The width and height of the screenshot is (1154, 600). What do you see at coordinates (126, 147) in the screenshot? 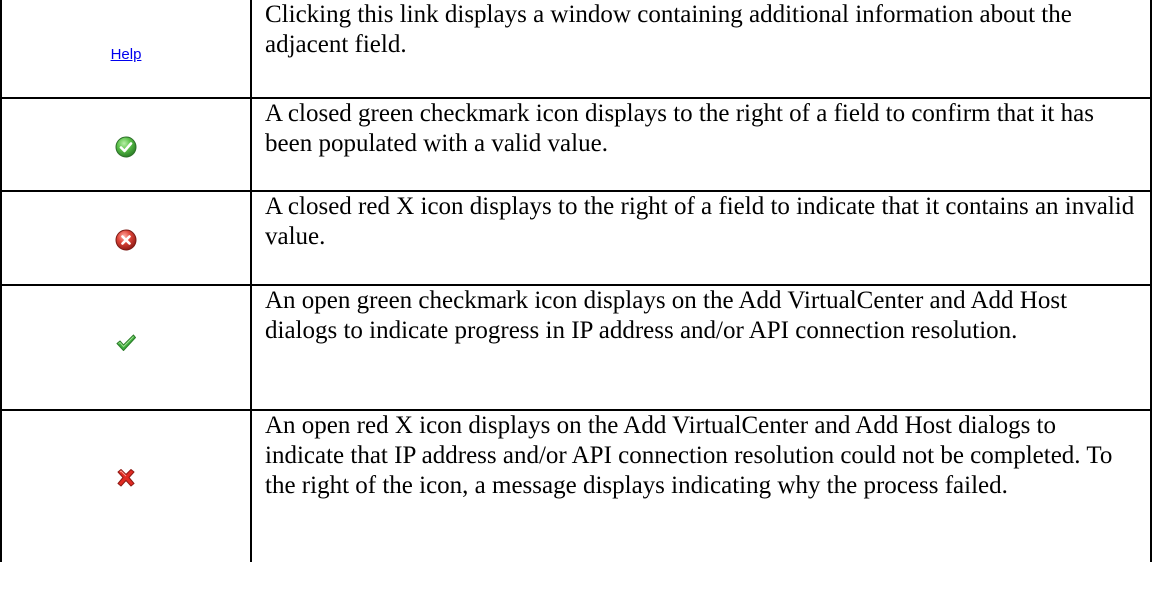
I see `closed-green-checkmark-icon` at bounding box center [126, 147].